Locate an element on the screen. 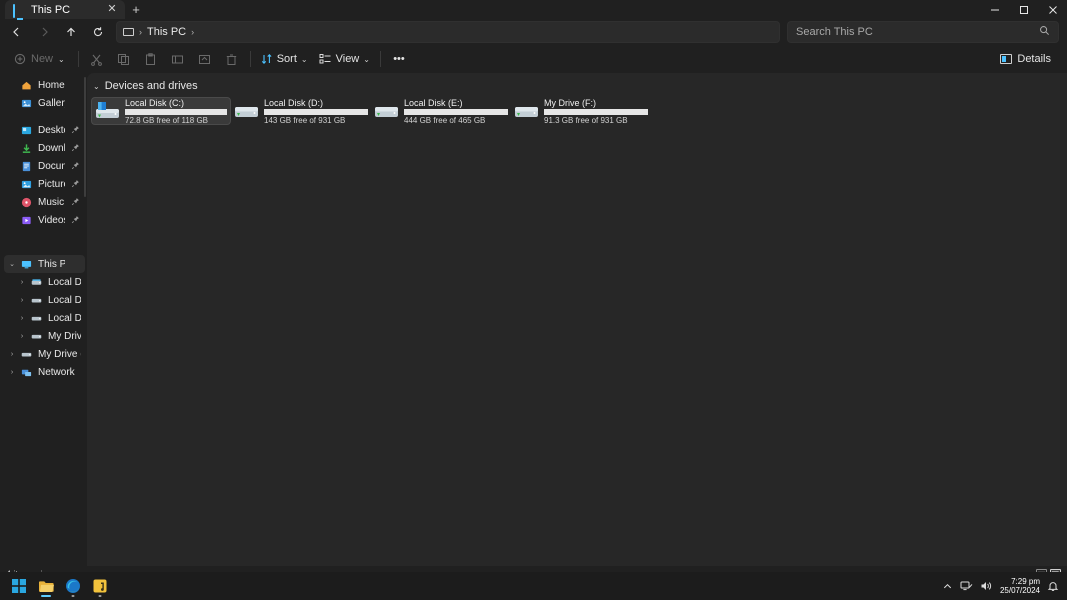 Image resolution: width=1067 pixels, height=600 pixels. drive-free-space: 72.8 GB free of 118 GB is located at coordinates (167, 120).